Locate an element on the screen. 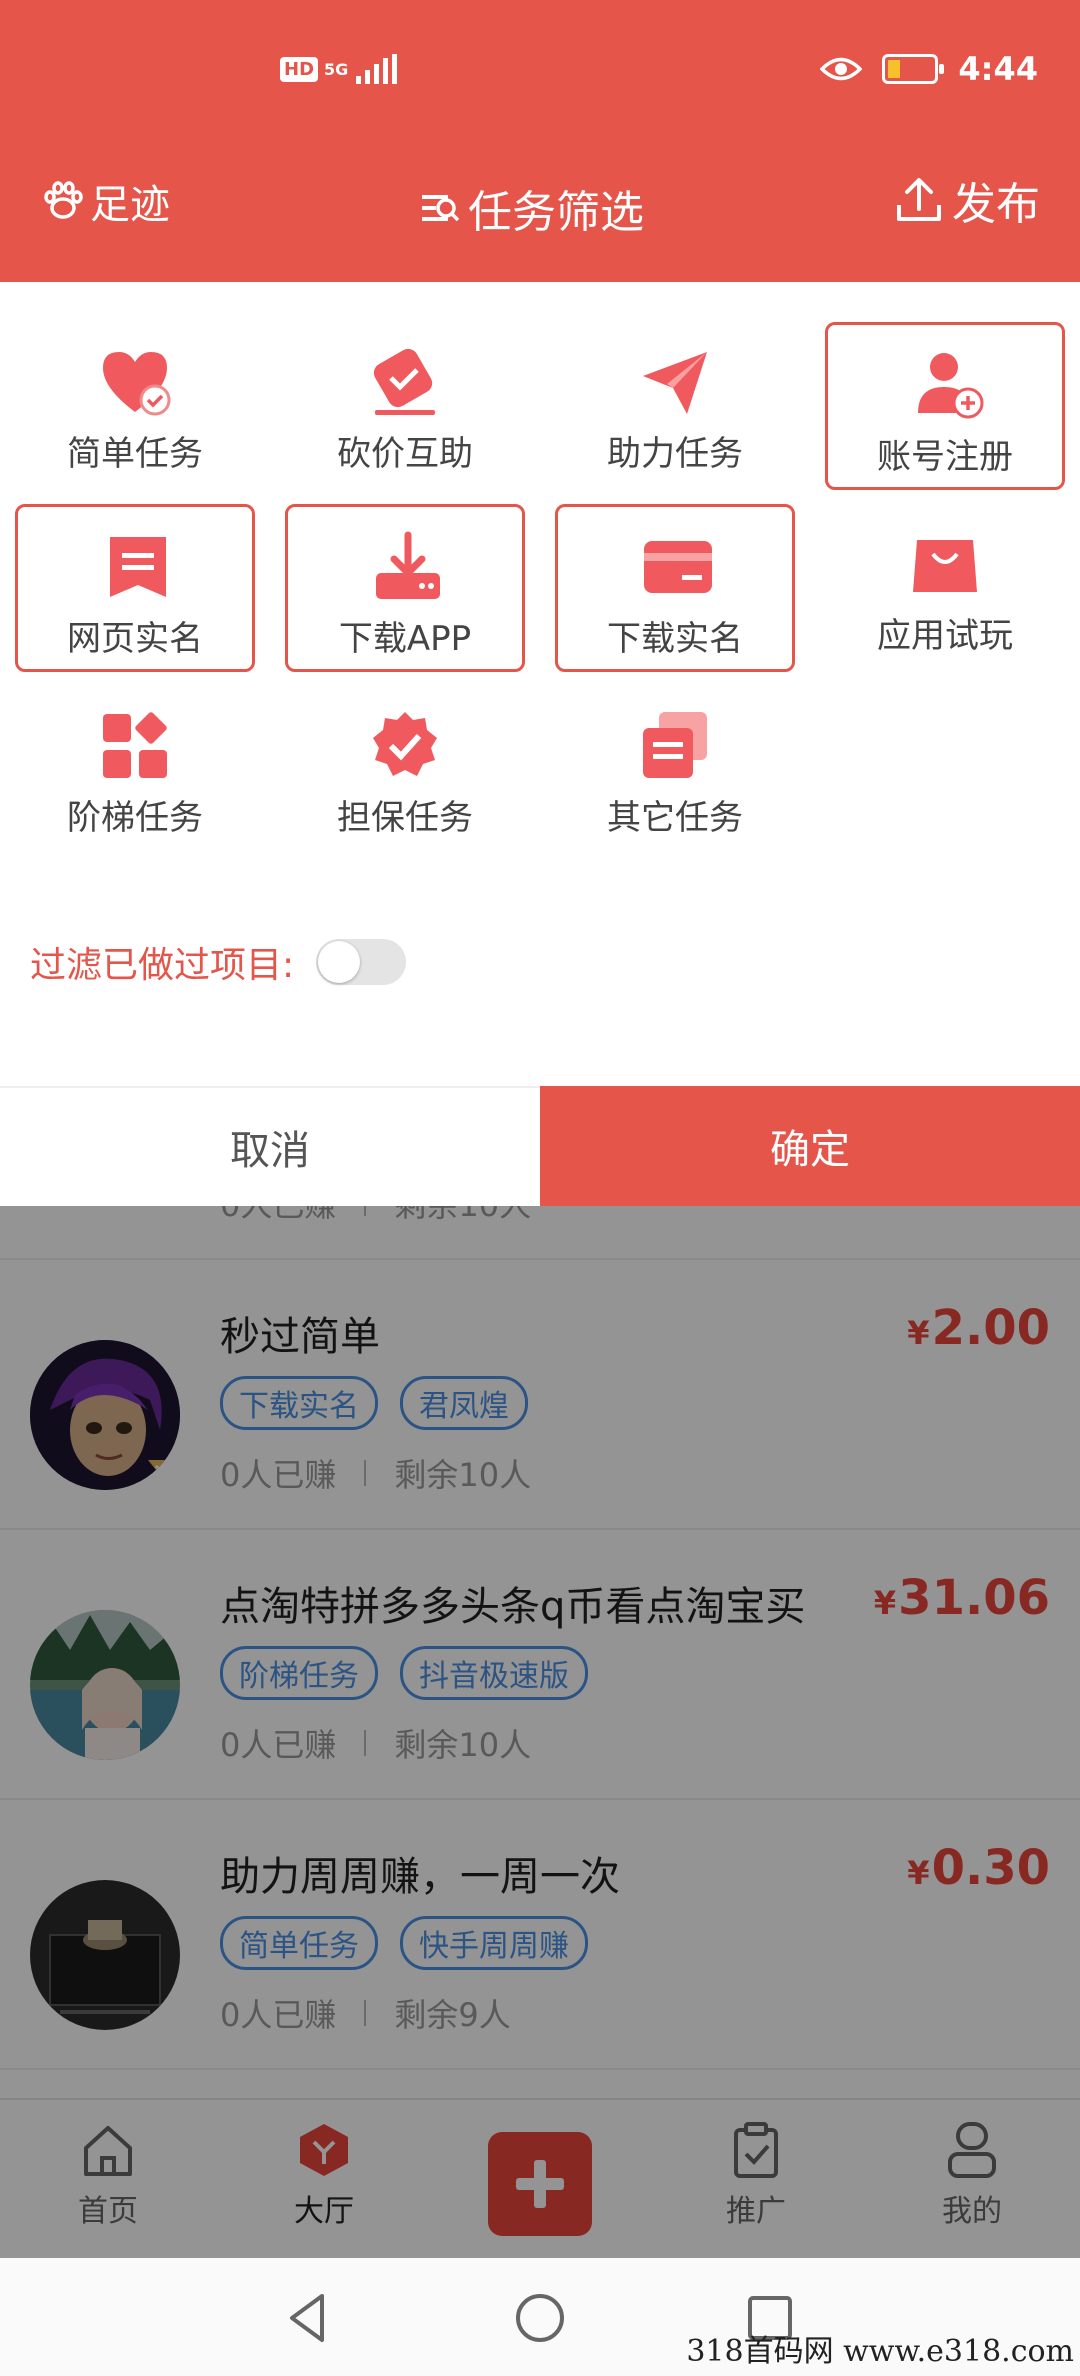 This screenshot has height=2376, width=1080. grid-apps-icon is located at coordinates (135, 745).